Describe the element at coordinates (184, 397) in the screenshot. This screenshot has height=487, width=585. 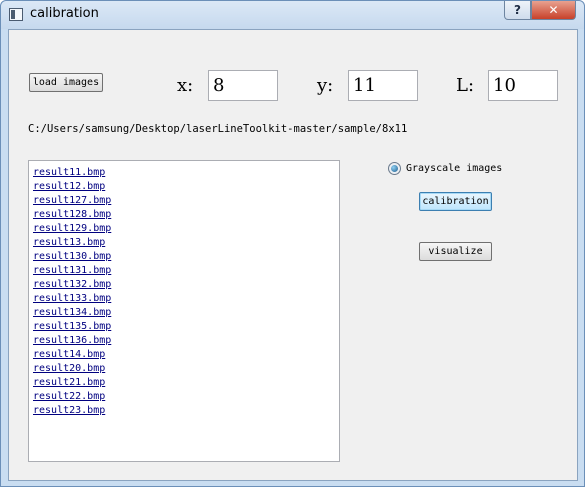
I see `file-list-item: result22.bmp` at that location.